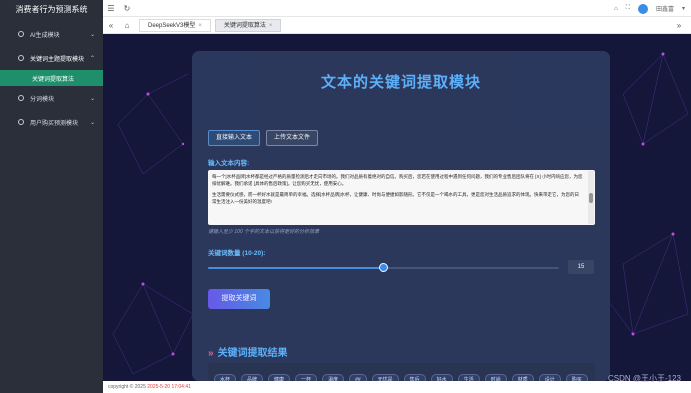 This screenshot has width=691, height=393. I want to click on sidebar-item-label: AI生成模块, so click(45, 35).